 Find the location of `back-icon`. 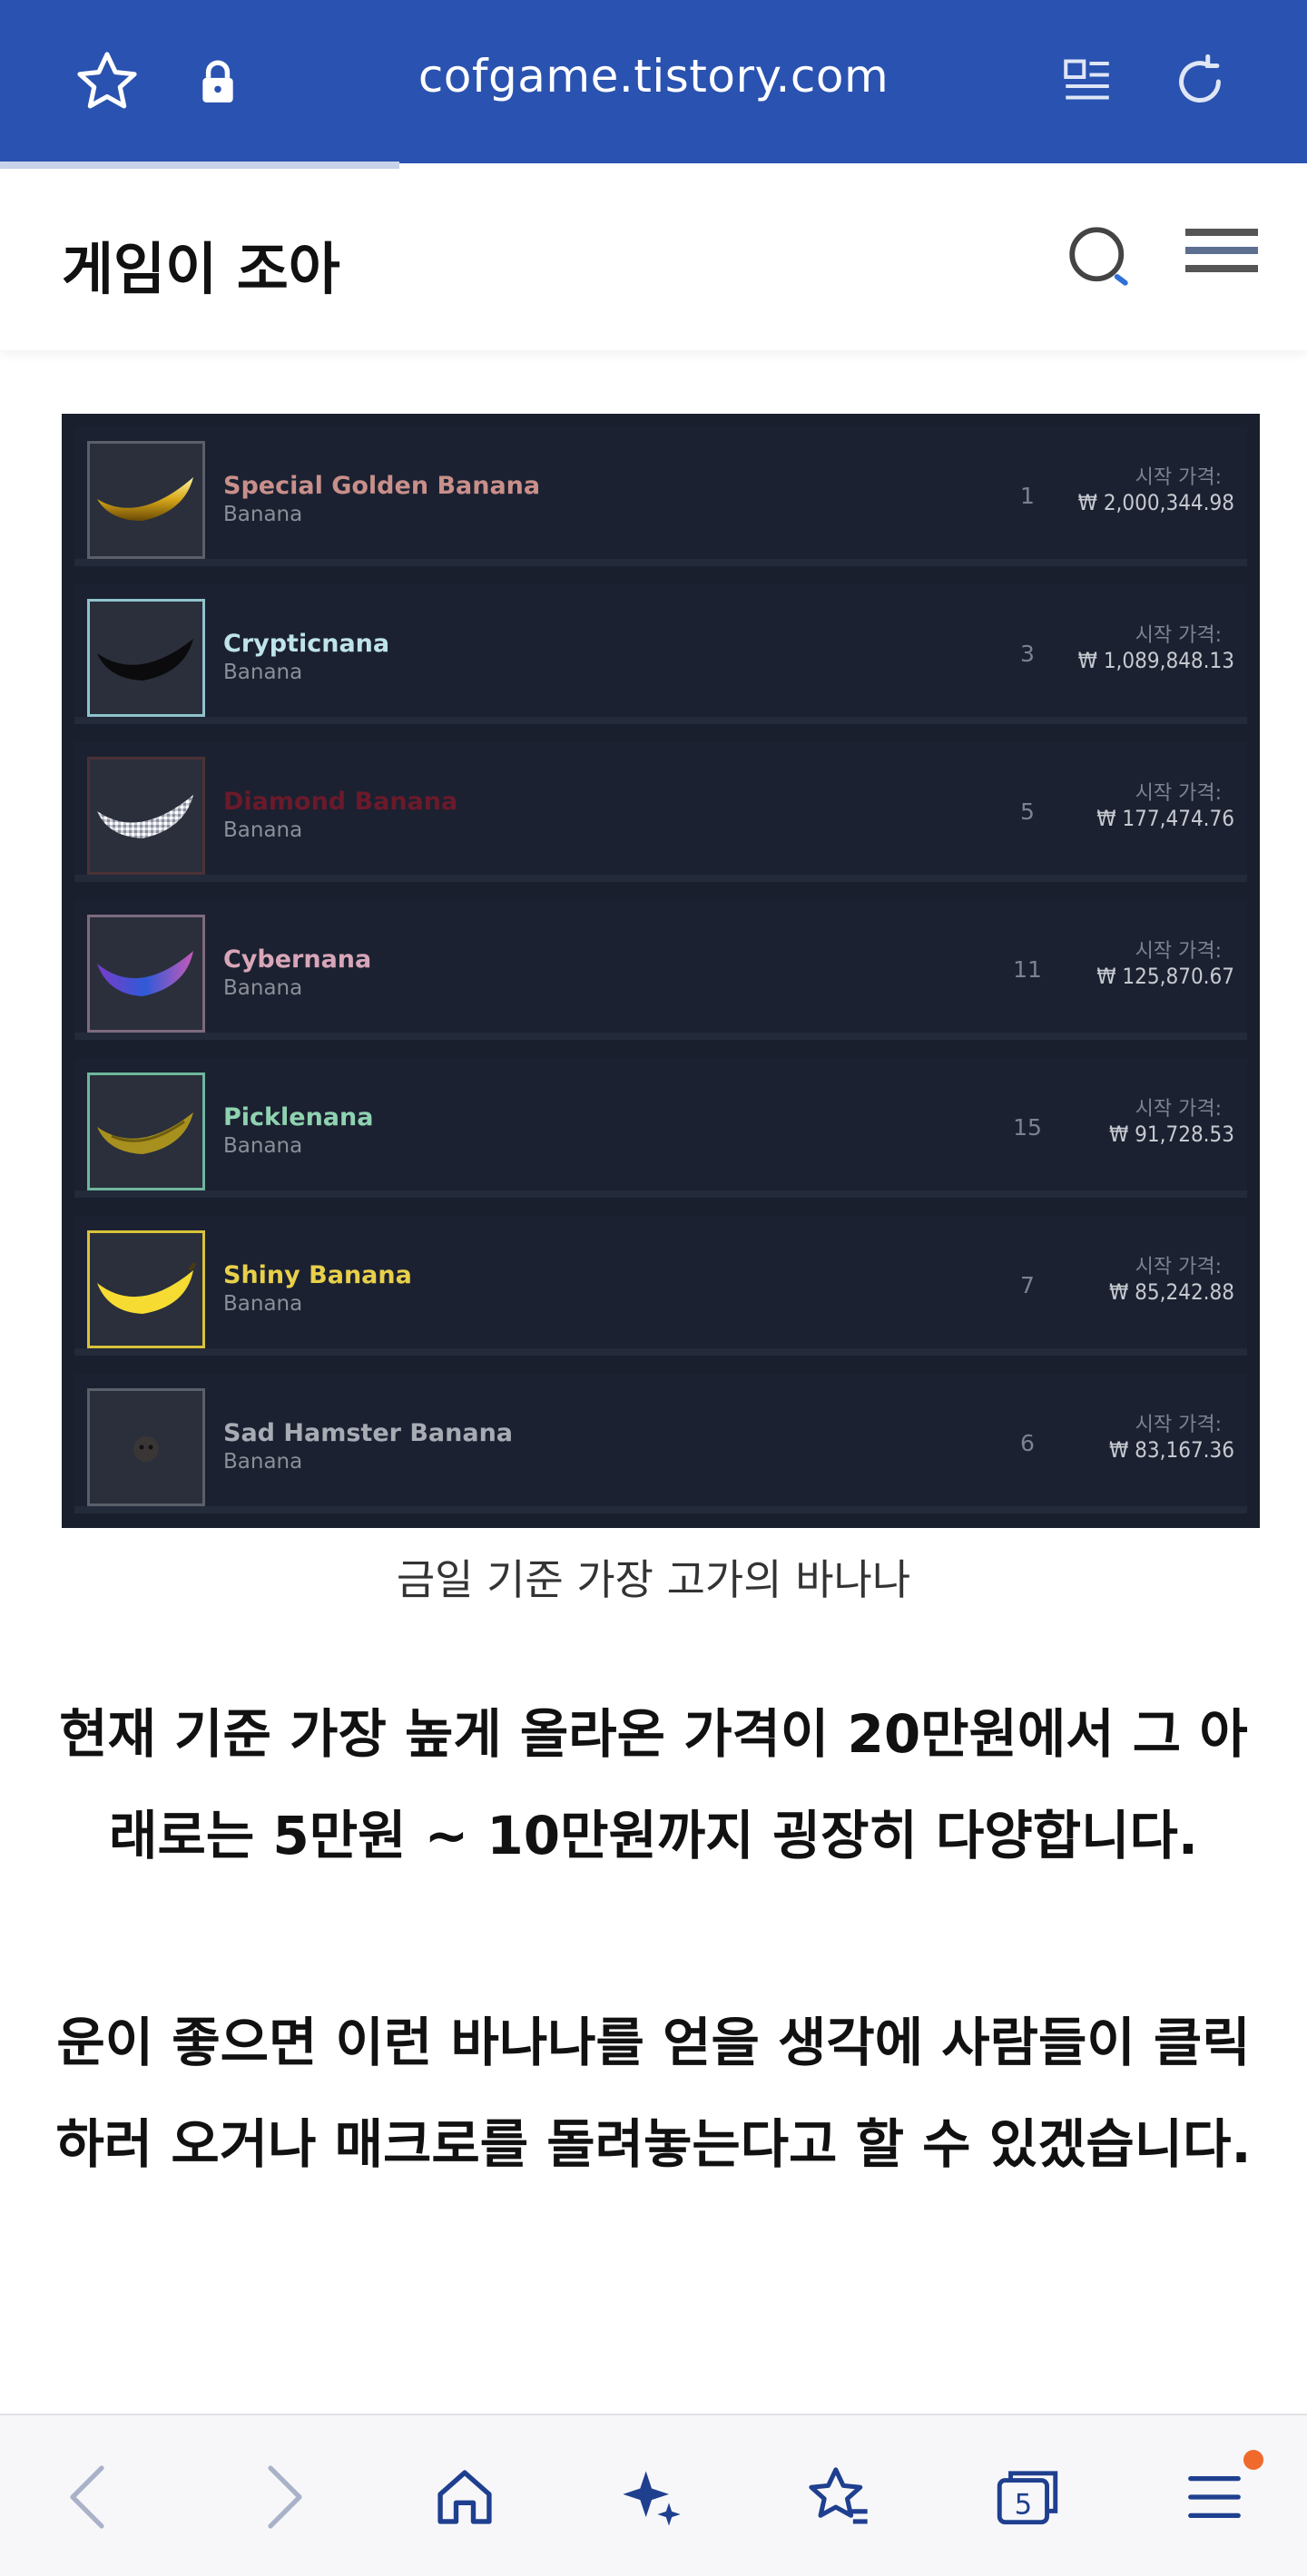

back-icon is located at coordinates (89, 2497).